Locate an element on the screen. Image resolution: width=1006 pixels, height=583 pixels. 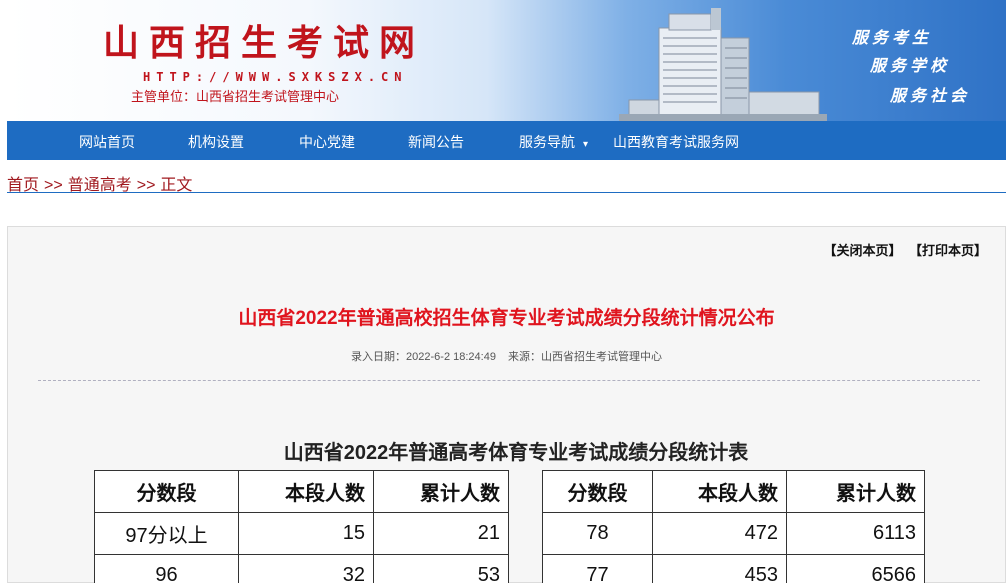
site-org: 主管单位：山西省招生考试管理中心 is located at coordinates (235, 96).